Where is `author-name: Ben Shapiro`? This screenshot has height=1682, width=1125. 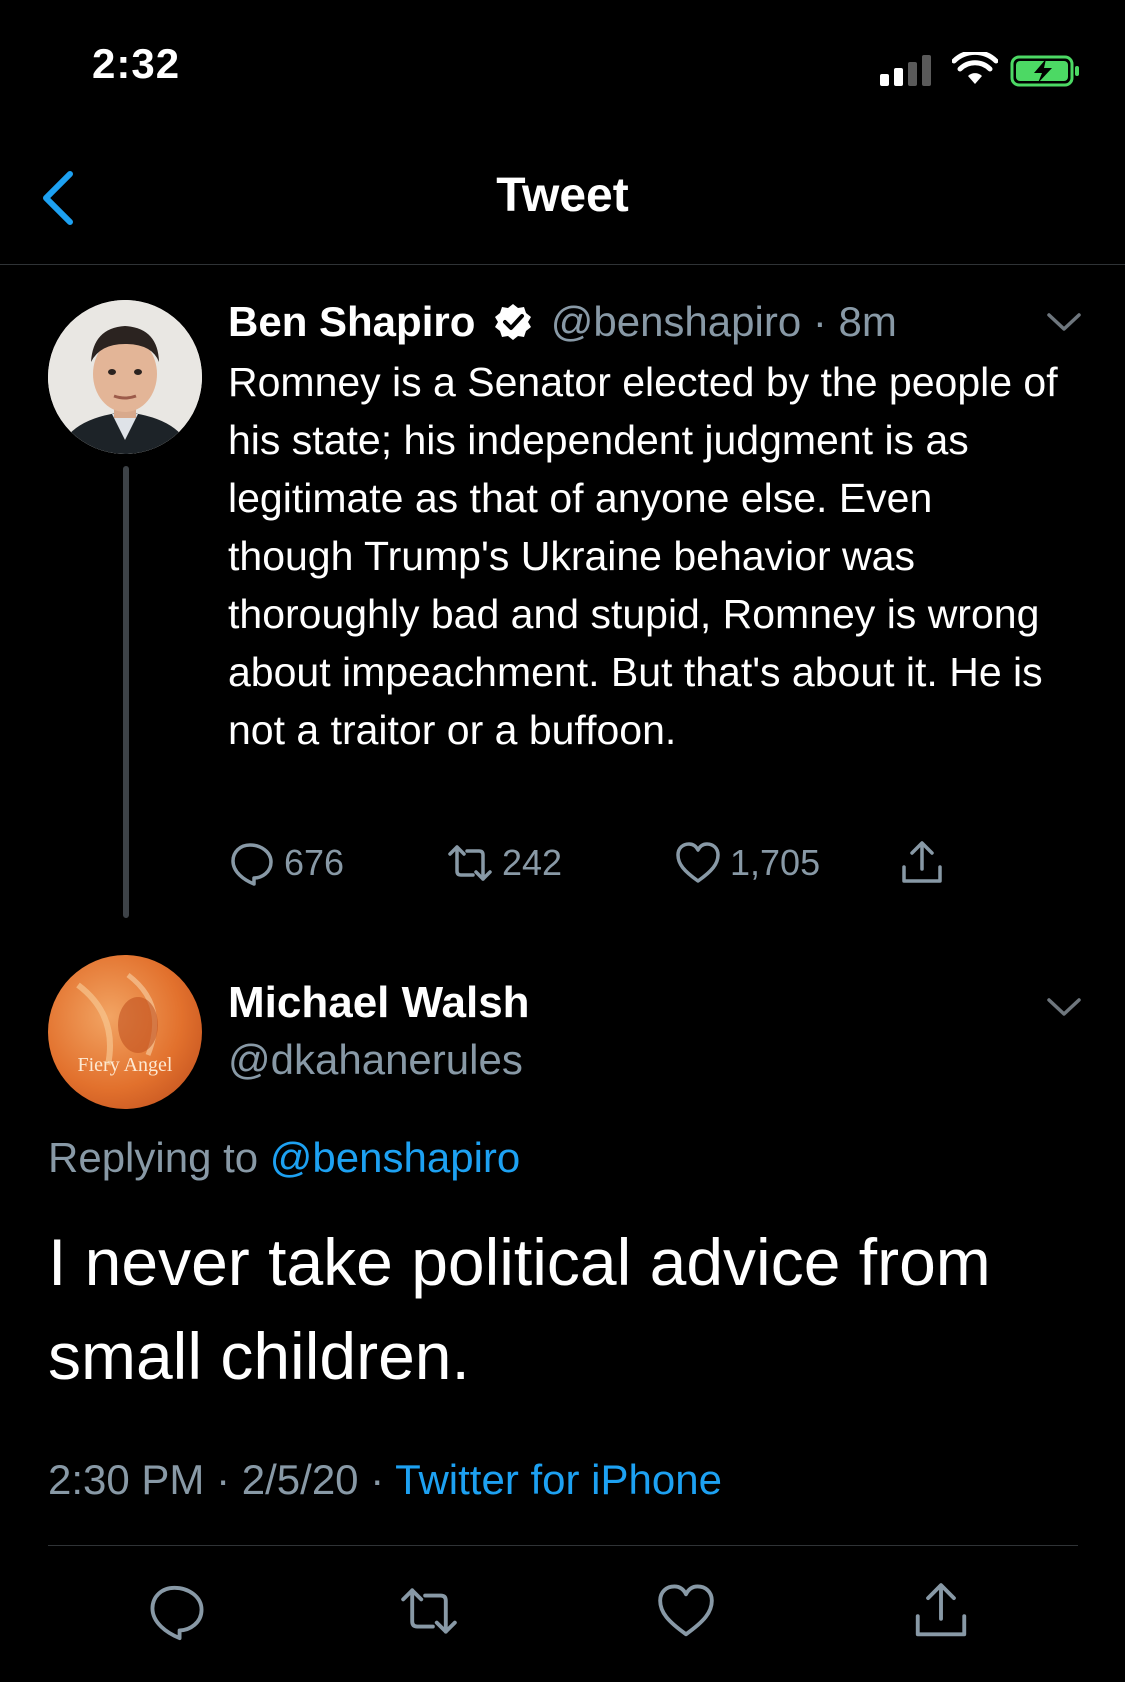 author-name: Ben Shapiro is located at coordinates (351, 321).